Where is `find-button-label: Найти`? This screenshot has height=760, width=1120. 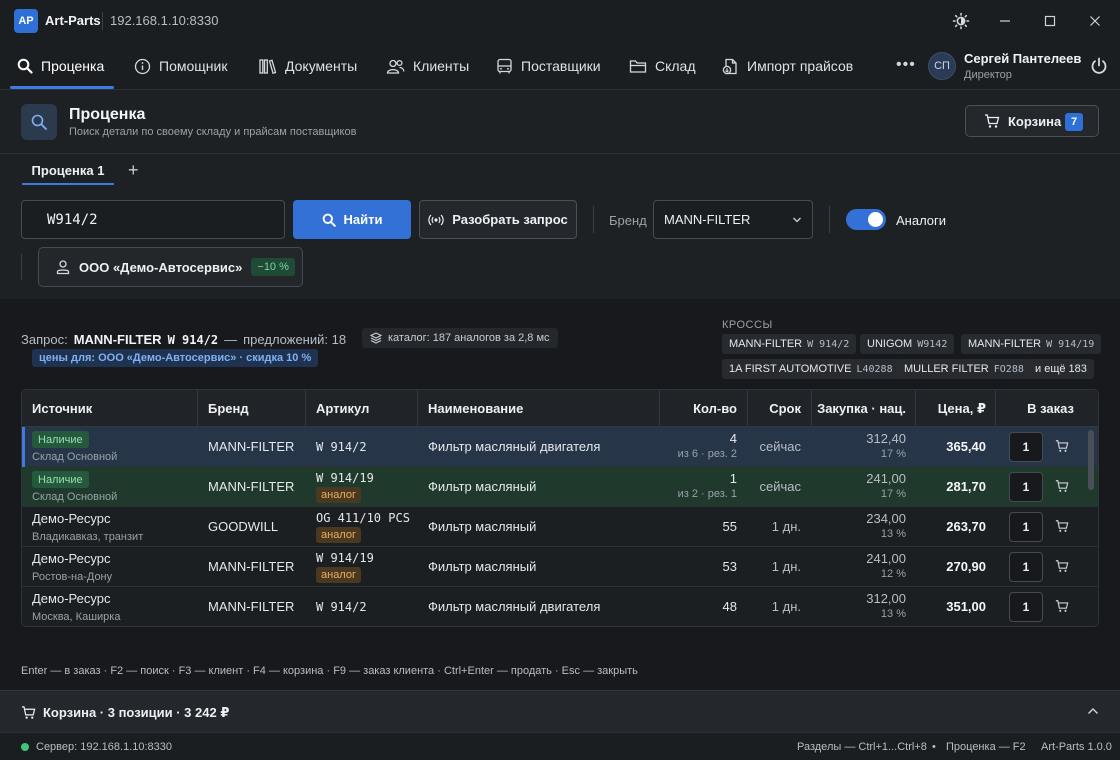 find-button-label: Найти is located at coordinates (363, 219).